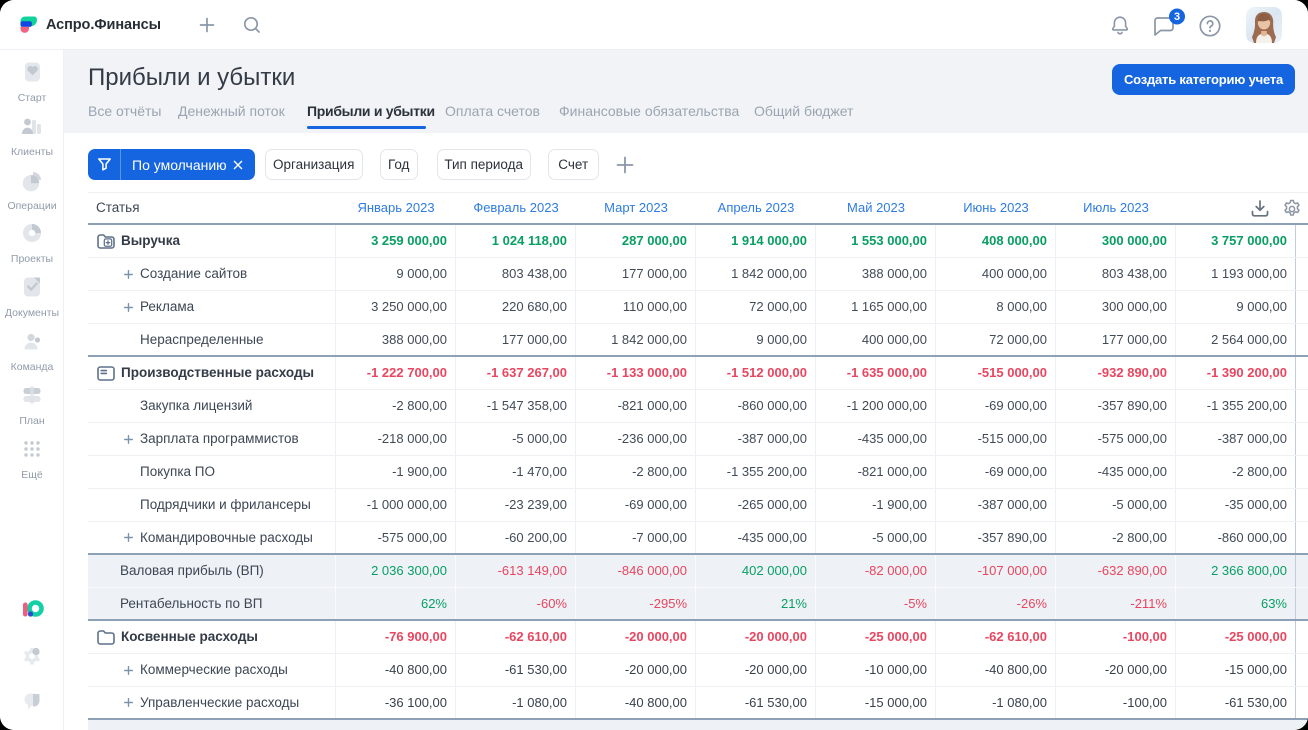  Describe the element at coordinates (1177, 17) in the screenshot. I see `svg-text: 3` at that location.